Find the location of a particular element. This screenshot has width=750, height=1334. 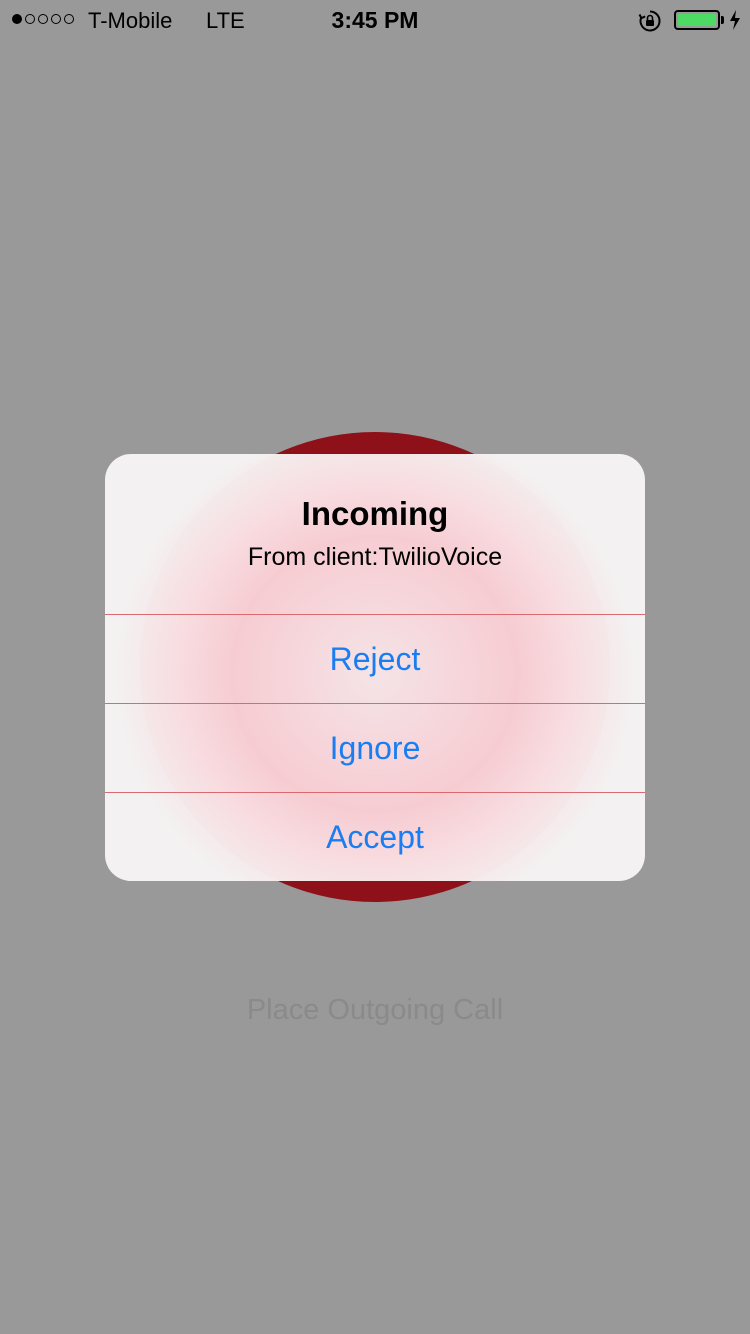

alert-title: Incoming is located at coordinates (375, 513).